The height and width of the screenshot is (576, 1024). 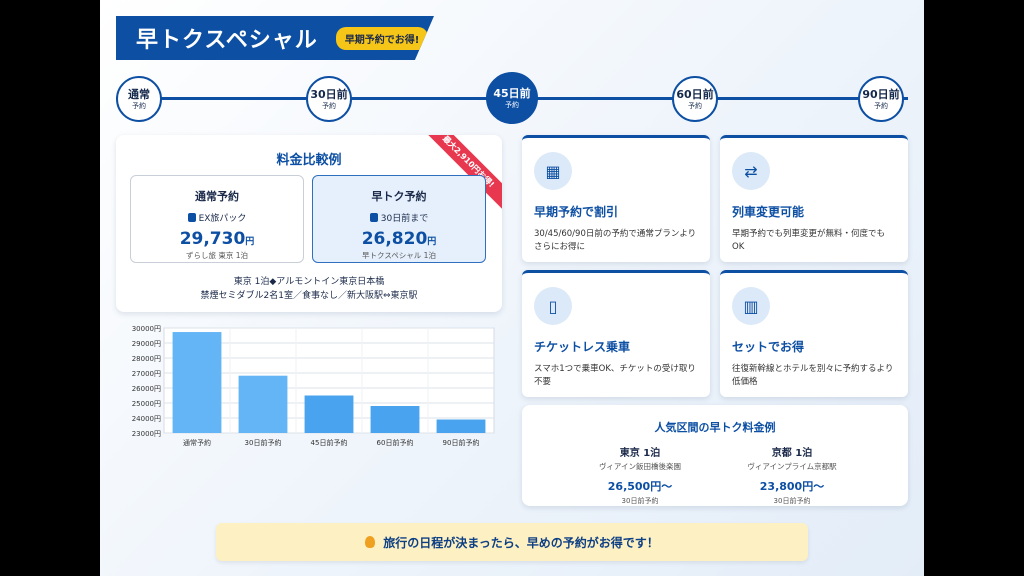 I want to click on early-fare-box: 早トク予約 30日前まで 26,820円 早トクスペシャル 1泊, so click(x=399, y=219).